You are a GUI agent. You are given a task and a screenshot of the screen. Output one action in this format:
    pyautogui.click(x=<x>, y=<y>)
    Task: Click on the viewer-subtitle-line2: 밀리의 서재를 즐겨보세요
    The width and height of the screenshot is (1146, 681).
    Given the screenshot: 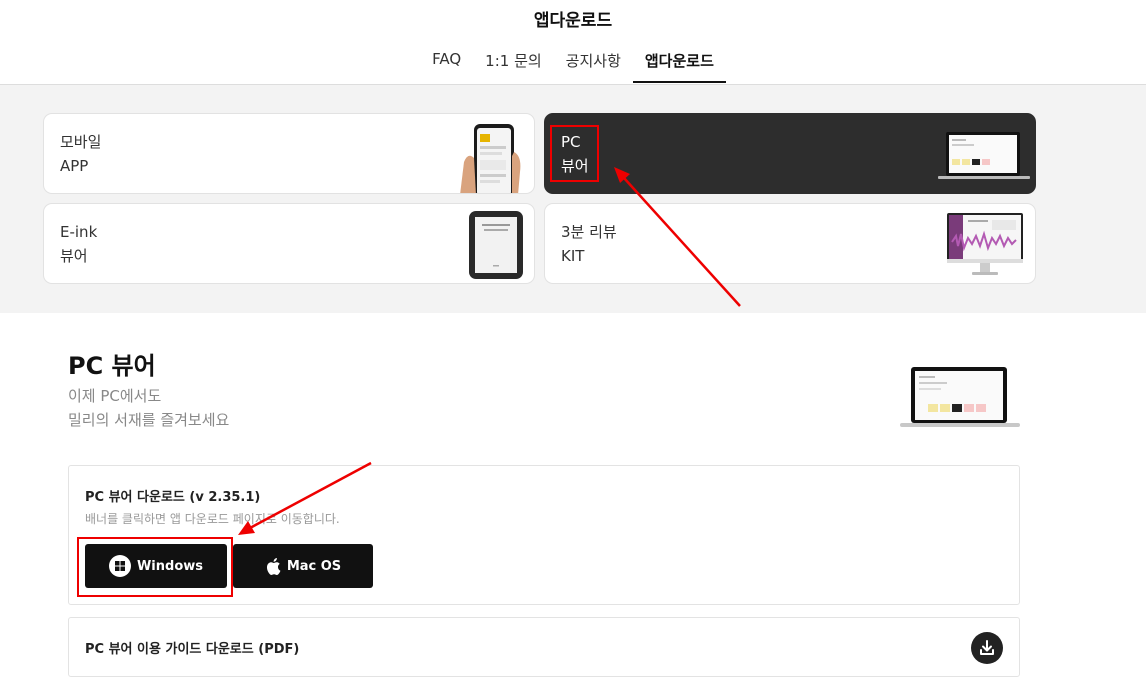 What is the action you would take?
    pyautogui.click(x=149, y=420)
    